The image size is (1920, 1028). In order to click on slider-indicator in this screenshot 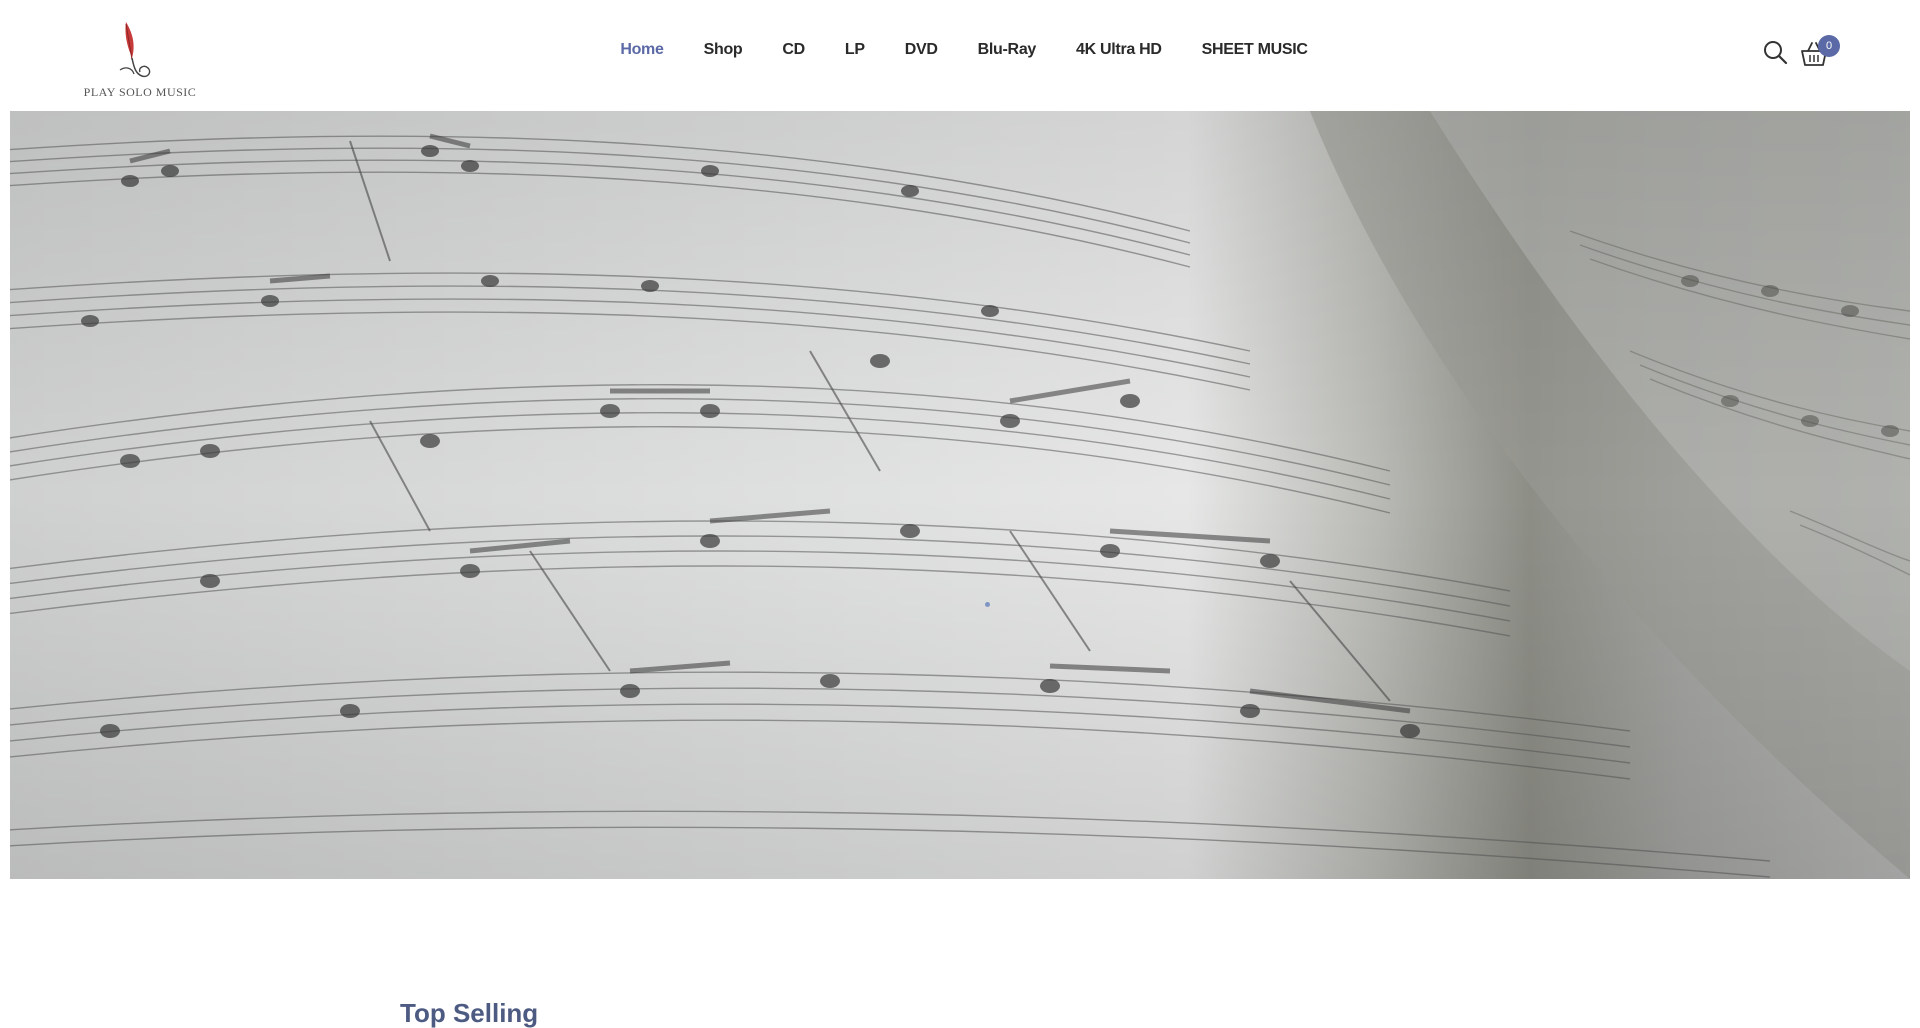, I will do `click(987, 604)`.